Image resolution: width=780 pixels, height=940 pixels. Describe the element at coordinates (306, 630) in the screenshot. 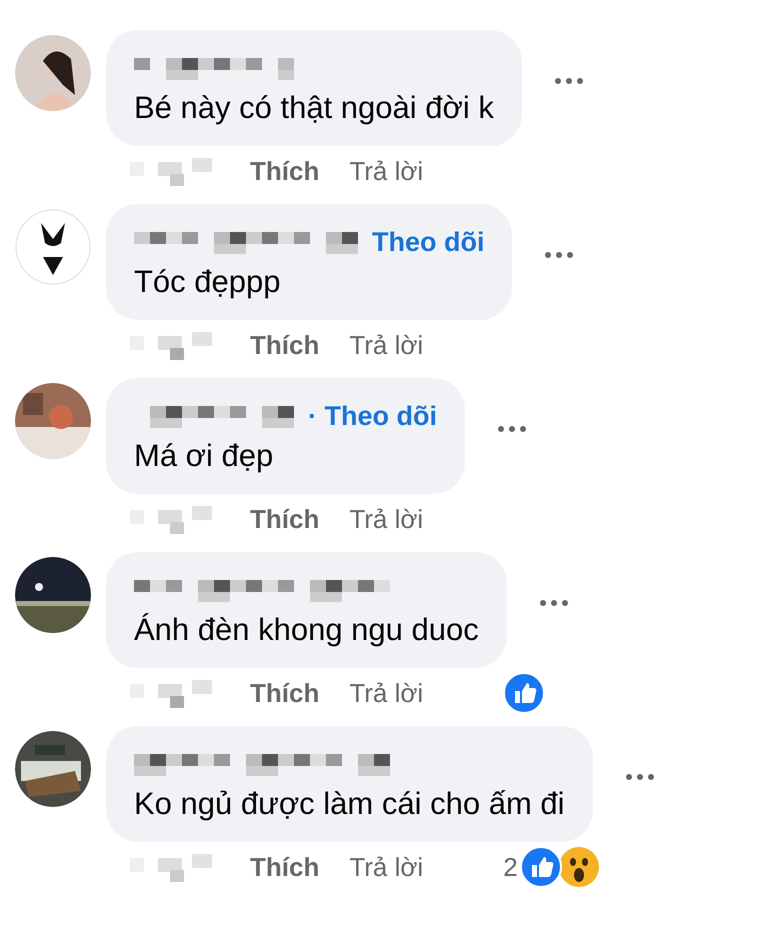

I see `comment-text: Ánh đèn khong ngu duoc` at that location.